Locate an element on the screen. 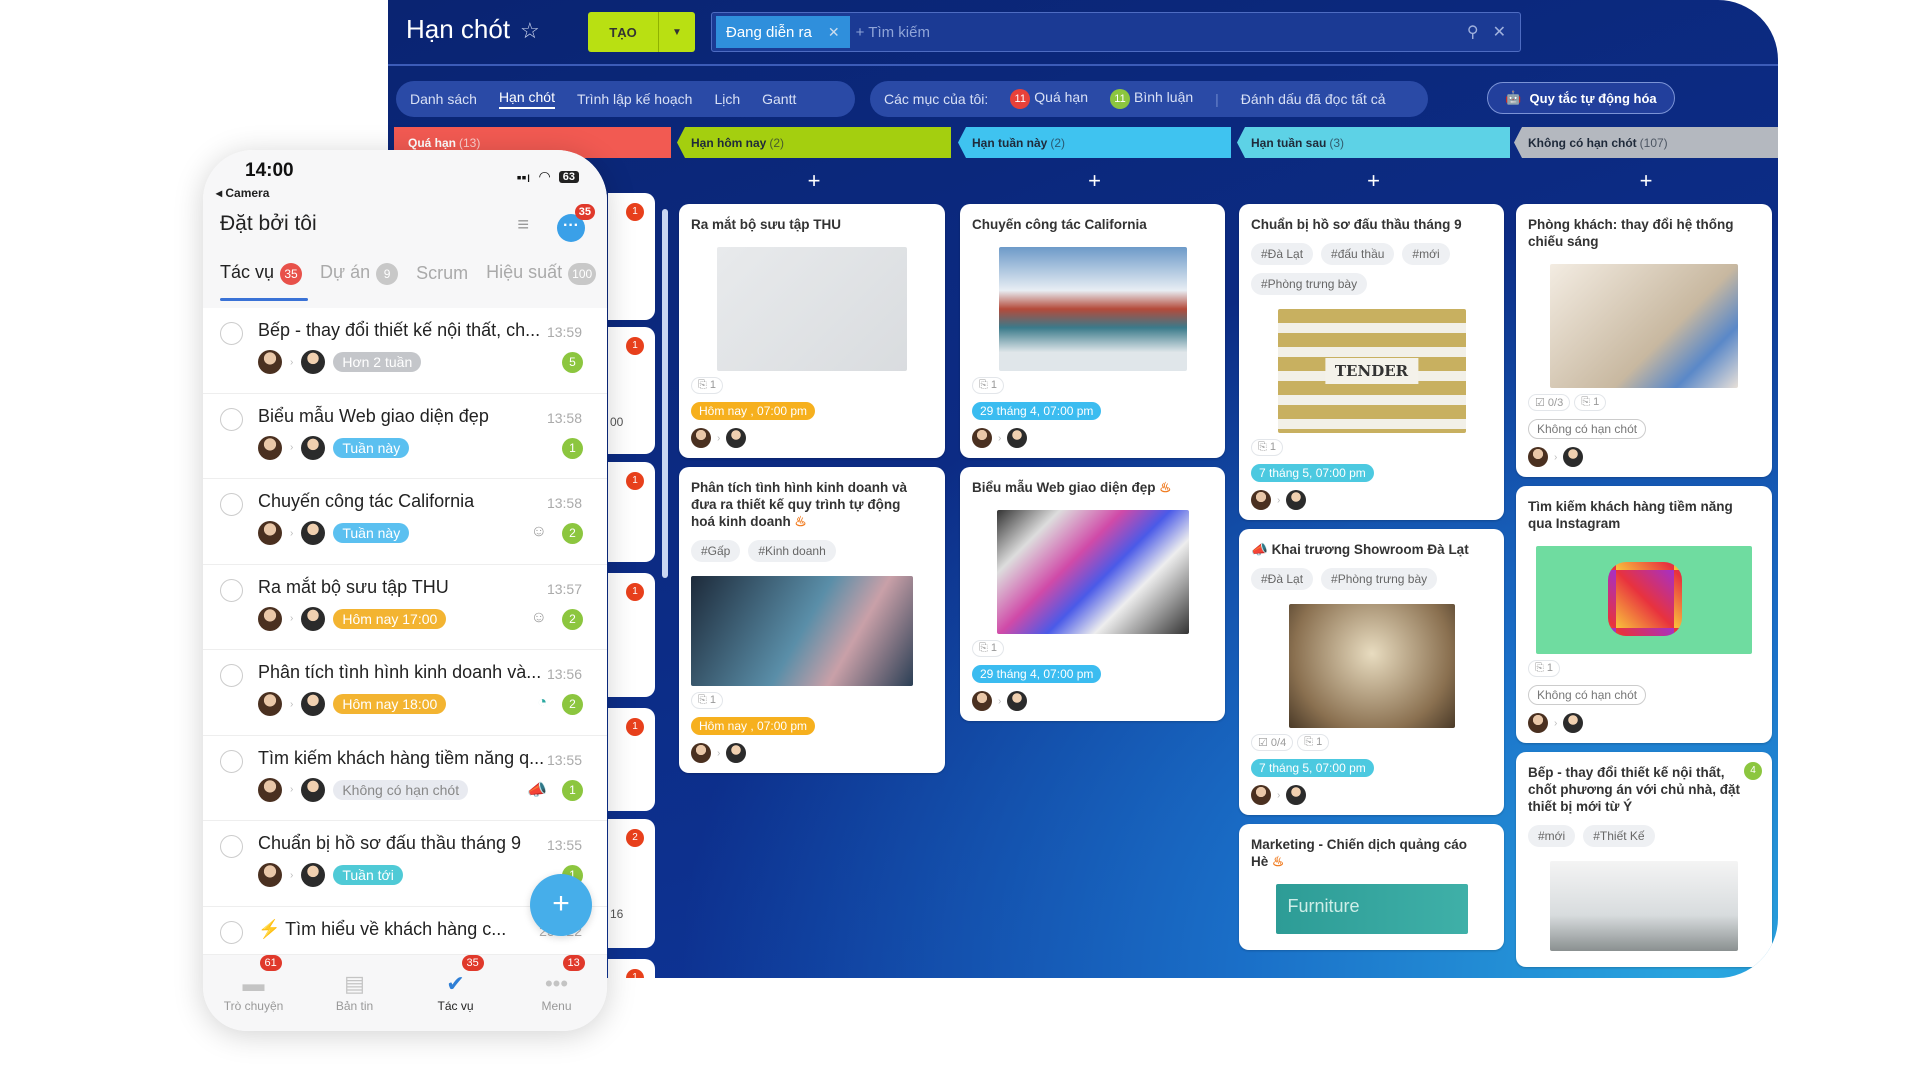  overdue-card-5: 2 16 is located at coordinates (631, 883).